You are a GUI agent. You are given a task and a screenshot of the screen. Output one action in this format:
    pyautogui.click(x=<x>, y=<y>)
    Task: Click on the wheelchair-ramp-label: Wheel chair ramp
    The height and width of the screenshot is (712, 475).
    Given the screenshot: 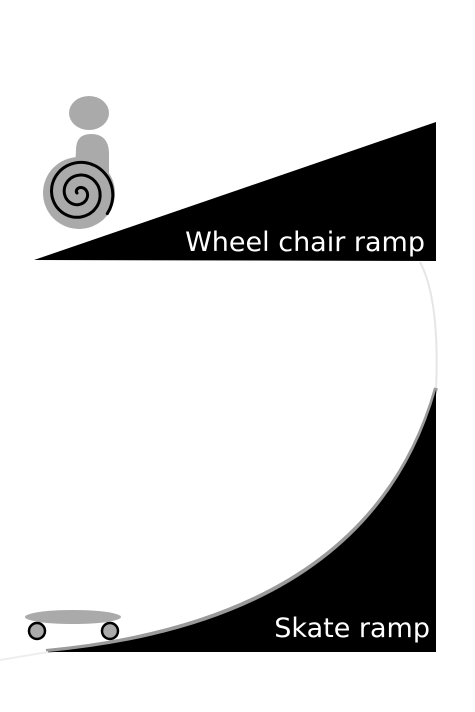 What is the action you would take?
    pyautogui.click(x=305, y=242)
    